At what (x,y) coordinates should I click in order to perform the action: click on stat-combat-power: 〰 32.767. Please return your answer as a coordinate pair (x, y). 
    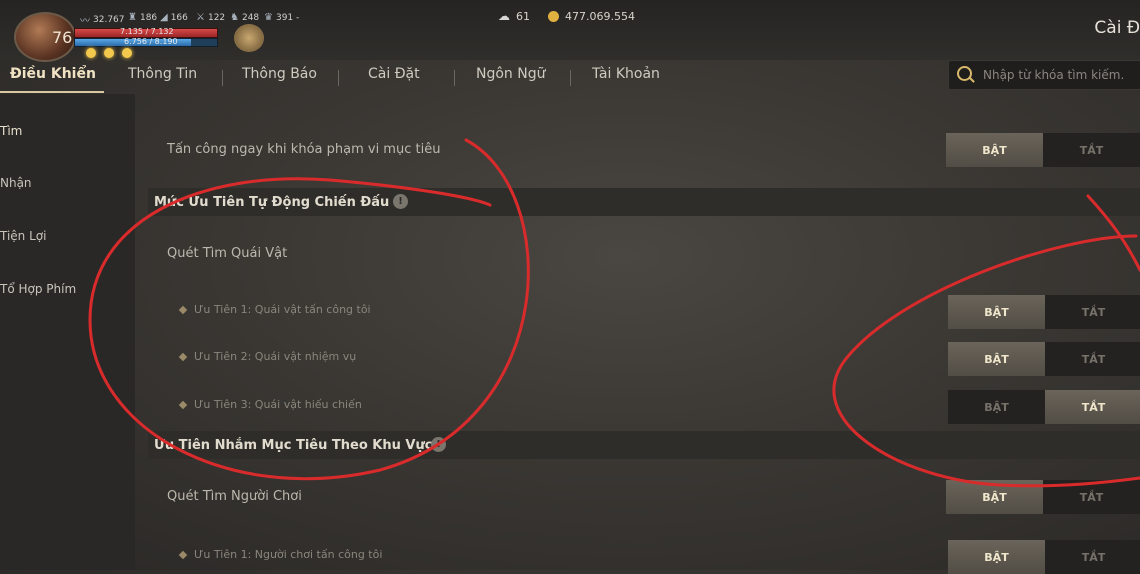
    Looking at the image, I should click on (102, 20).